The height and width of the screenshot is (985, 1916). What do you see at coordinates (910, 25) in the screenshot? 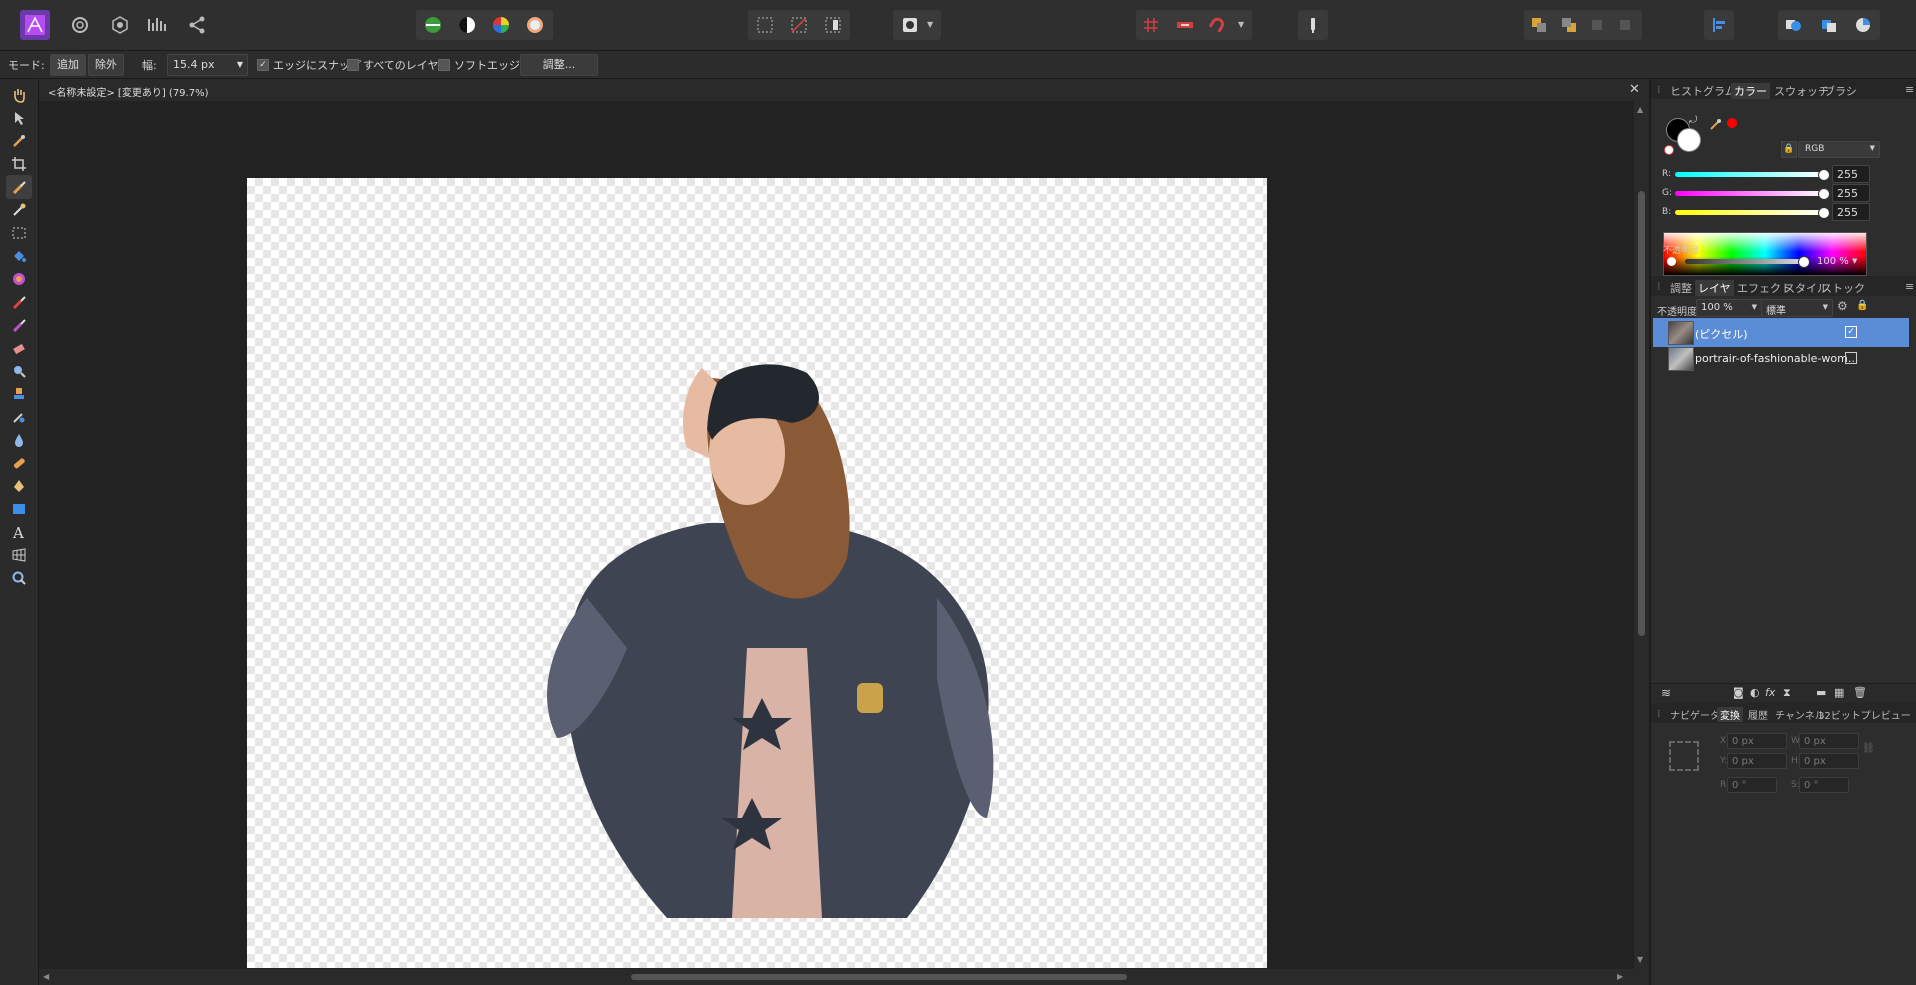
I see `quick-mask-icon` at bounding box center [910, 25].